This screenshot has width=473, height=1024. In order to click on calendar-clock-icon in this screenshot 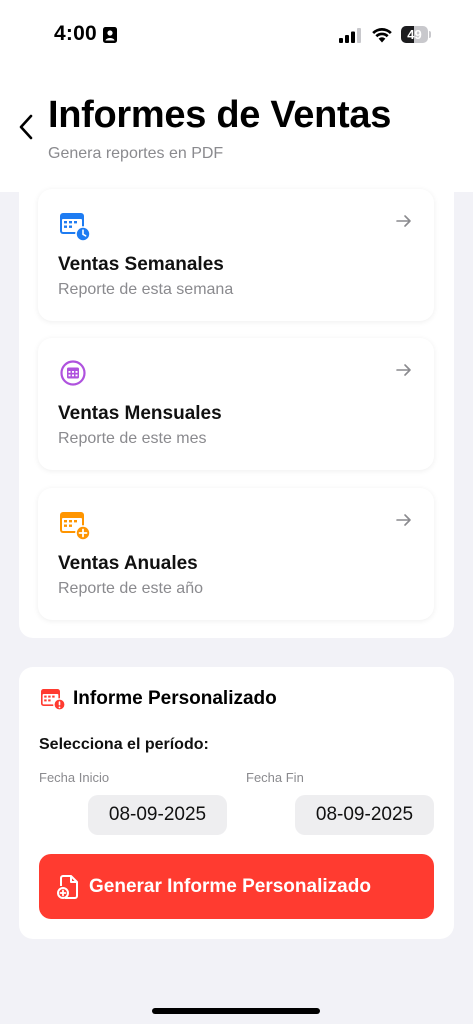, I will do `click(75, 227)`.